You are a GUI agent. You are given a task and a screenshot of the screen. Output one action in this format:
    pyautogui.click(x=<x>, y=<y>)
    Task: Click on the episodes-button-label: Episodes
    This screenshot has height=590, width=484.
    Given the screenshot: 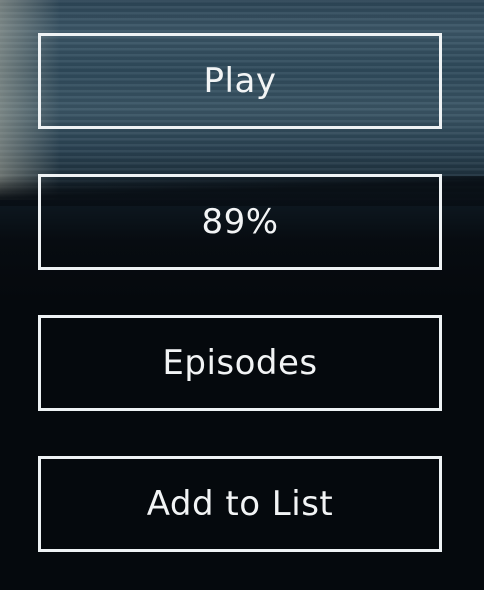 What is the action you would take?
    pyautogui.click(x=240, y=363)
    